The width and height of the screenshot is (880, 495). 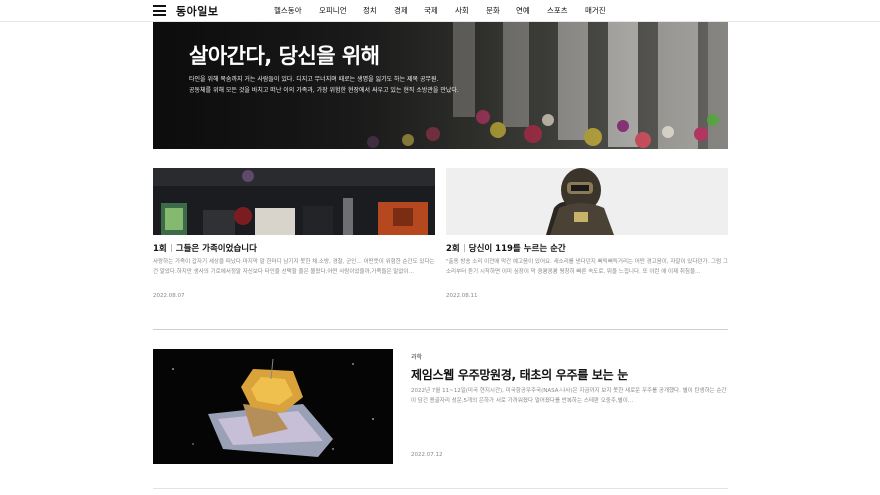 I want to click on article-date: 2022.07.12, so click(x=427, y=455).